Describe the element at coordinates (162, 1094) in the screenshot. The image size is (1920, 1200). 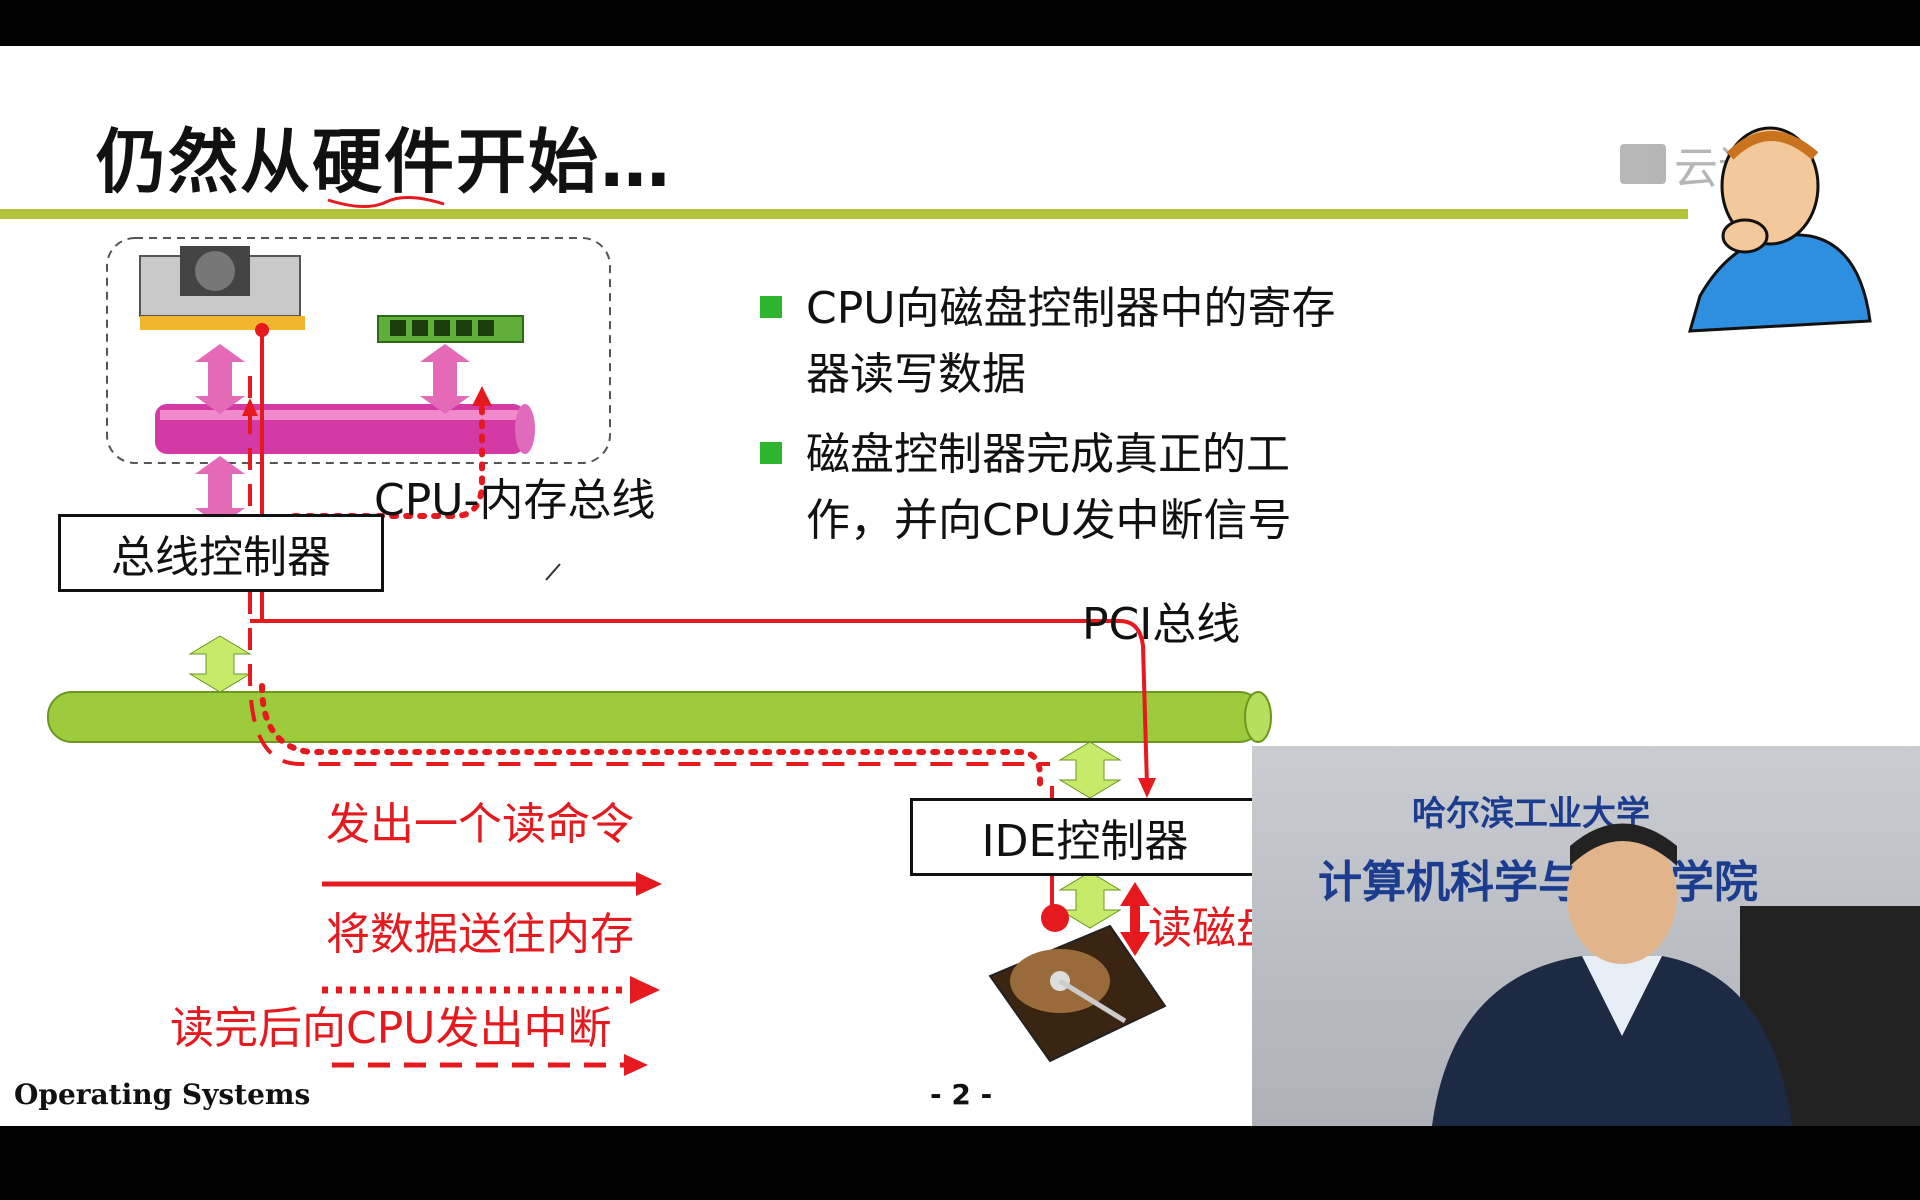
I see `footer-course: Operating Systems` at that location.